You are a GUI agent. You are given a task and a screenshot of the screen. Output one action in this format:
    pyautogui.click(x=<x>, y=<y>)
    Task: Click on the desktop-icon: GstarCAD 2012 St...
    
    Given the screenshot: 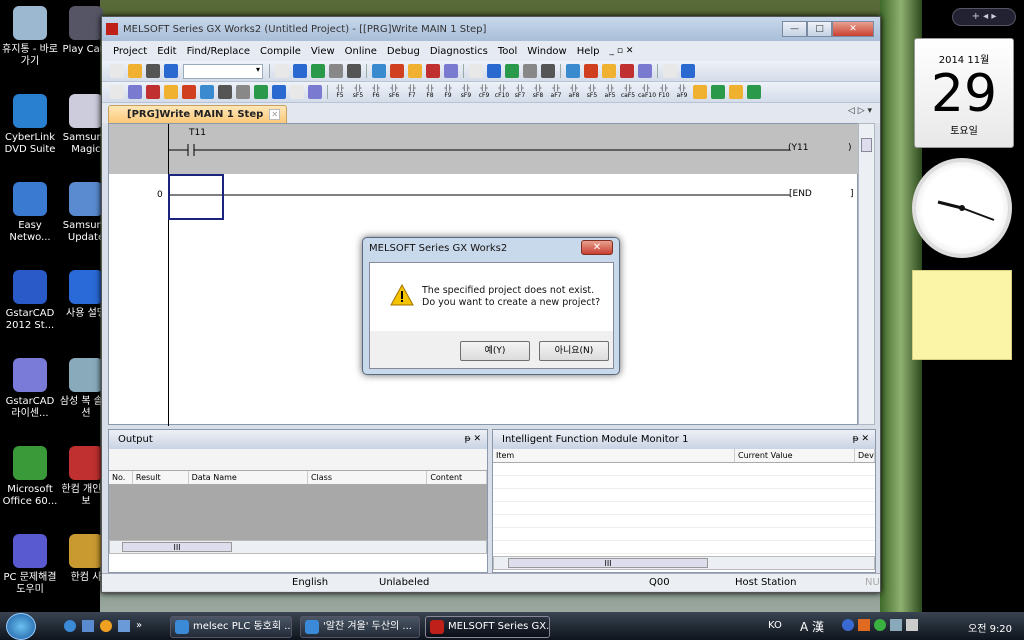 What is the action you would take?
    pyautogui.click(x=30, y=299)
    